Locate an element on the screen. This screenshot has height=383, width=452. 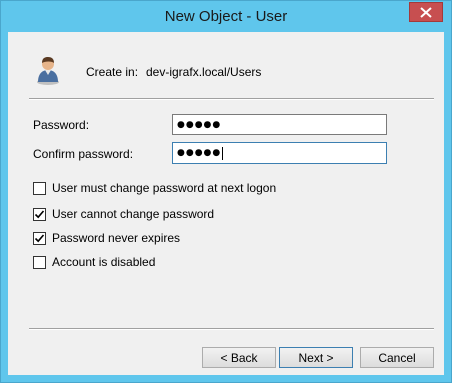
option-label: User must change password at next logon is located at coordinates (164, 188).